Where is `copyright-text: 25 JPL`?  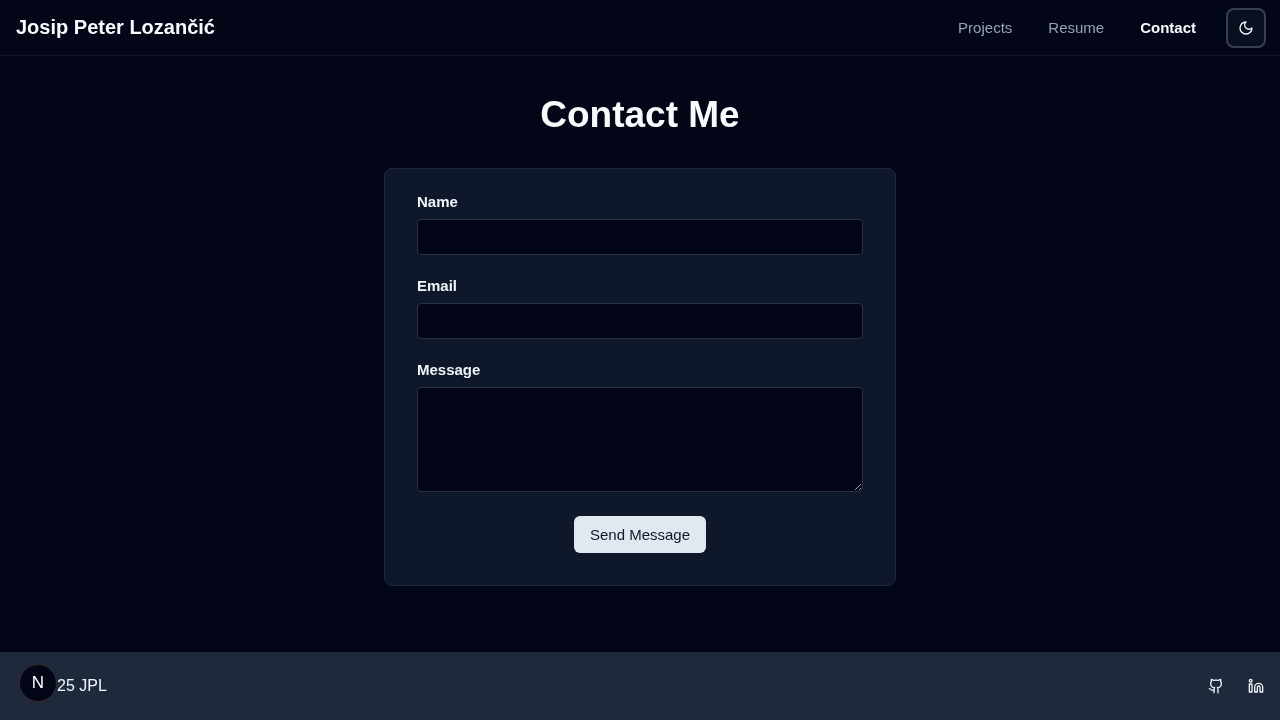
copyright-text: 25 JPL is located at coordinates (82, 686).